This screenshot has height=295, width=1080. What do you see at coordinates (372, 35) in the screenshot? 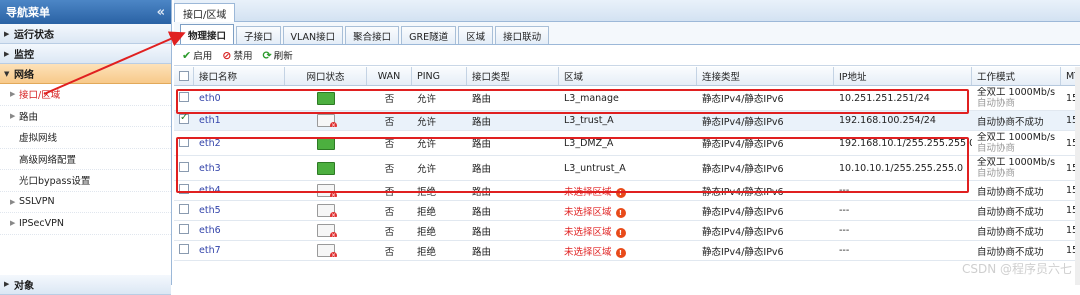
I see `tab-aggregate-interface: 聚合接口` at bounding box center [372, 35].